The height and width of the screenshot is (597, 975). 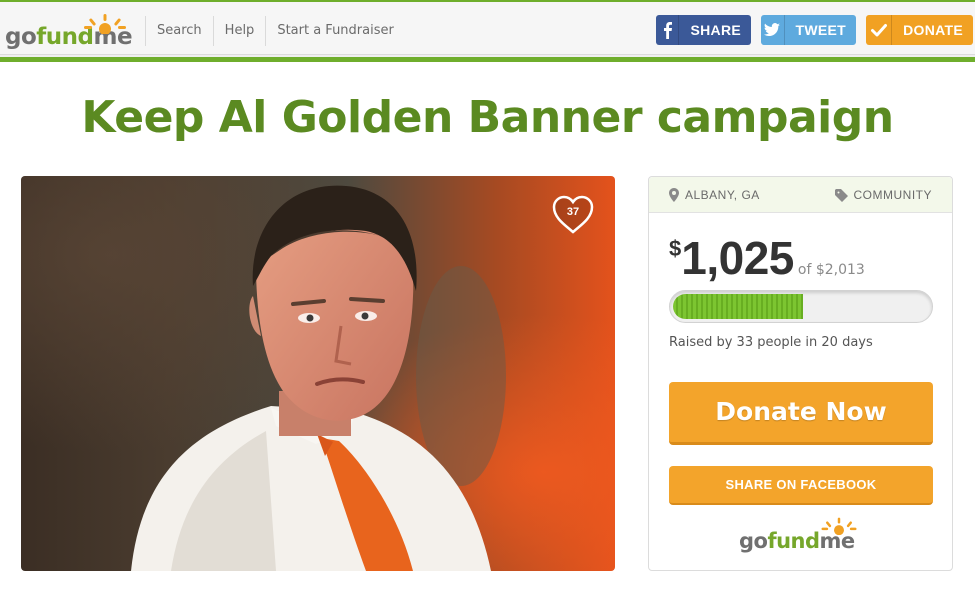 I want to click on checkmark-icon, so click(x=879, y=30).